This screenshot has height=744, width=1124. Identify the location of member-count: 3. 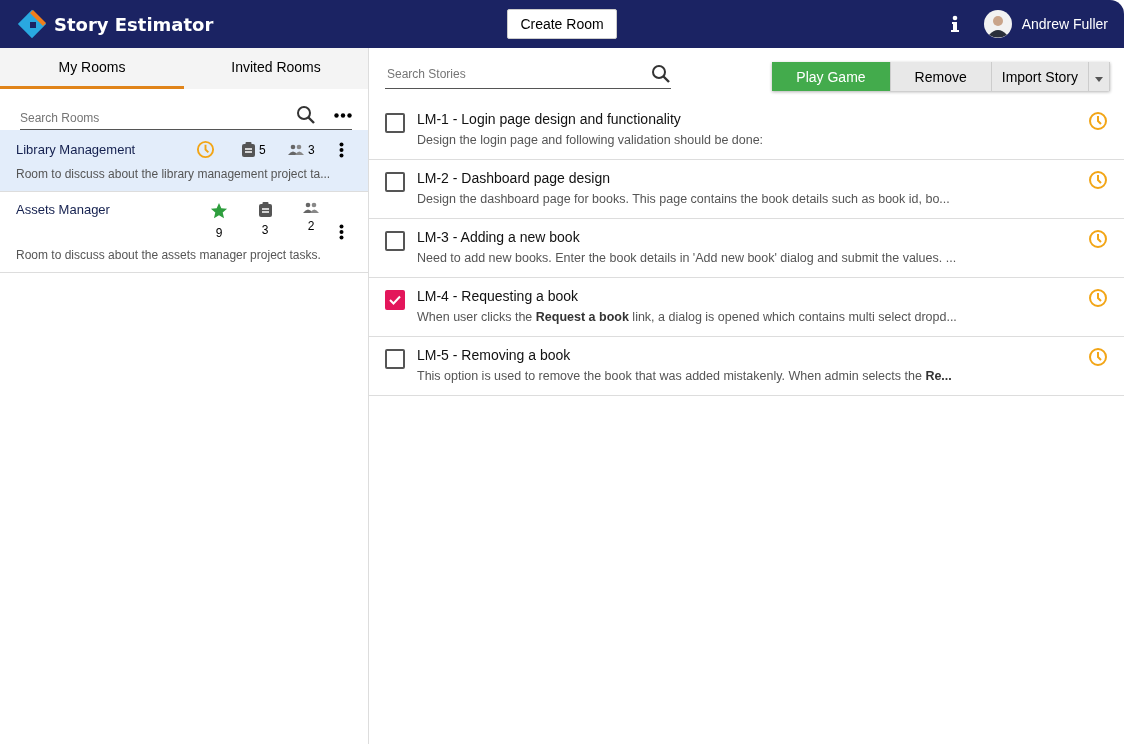
(311, 149).